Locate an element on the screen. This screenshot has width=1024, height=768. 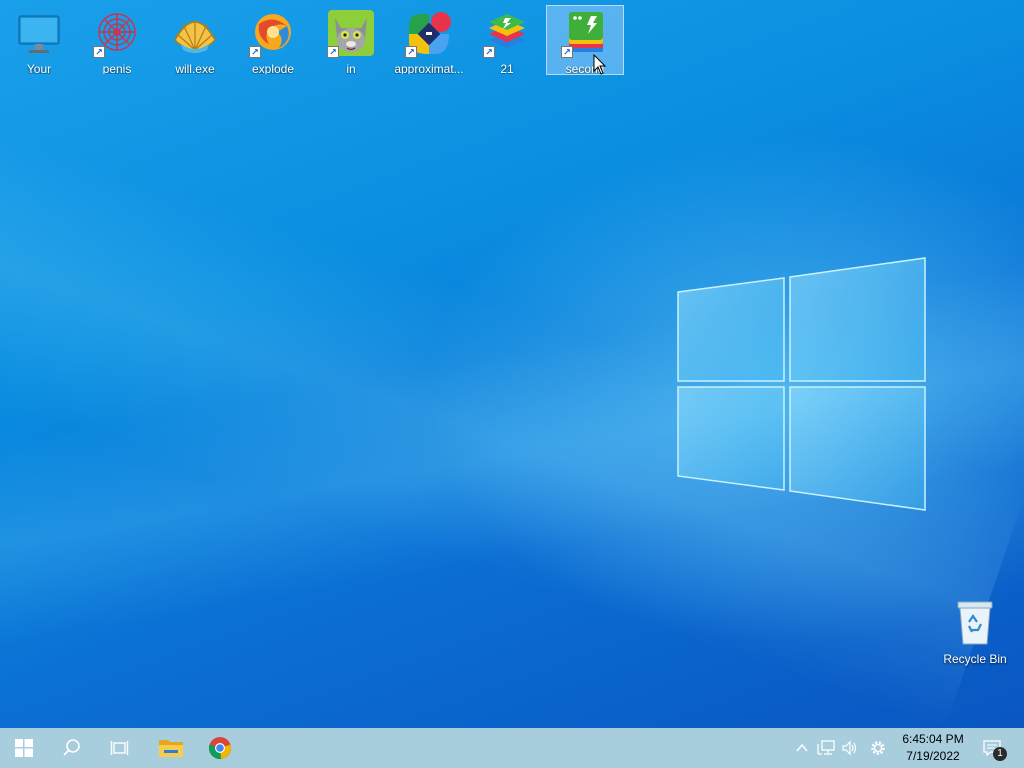
desktop-icon-in: ↗ in is located at coordinates (351, 40).